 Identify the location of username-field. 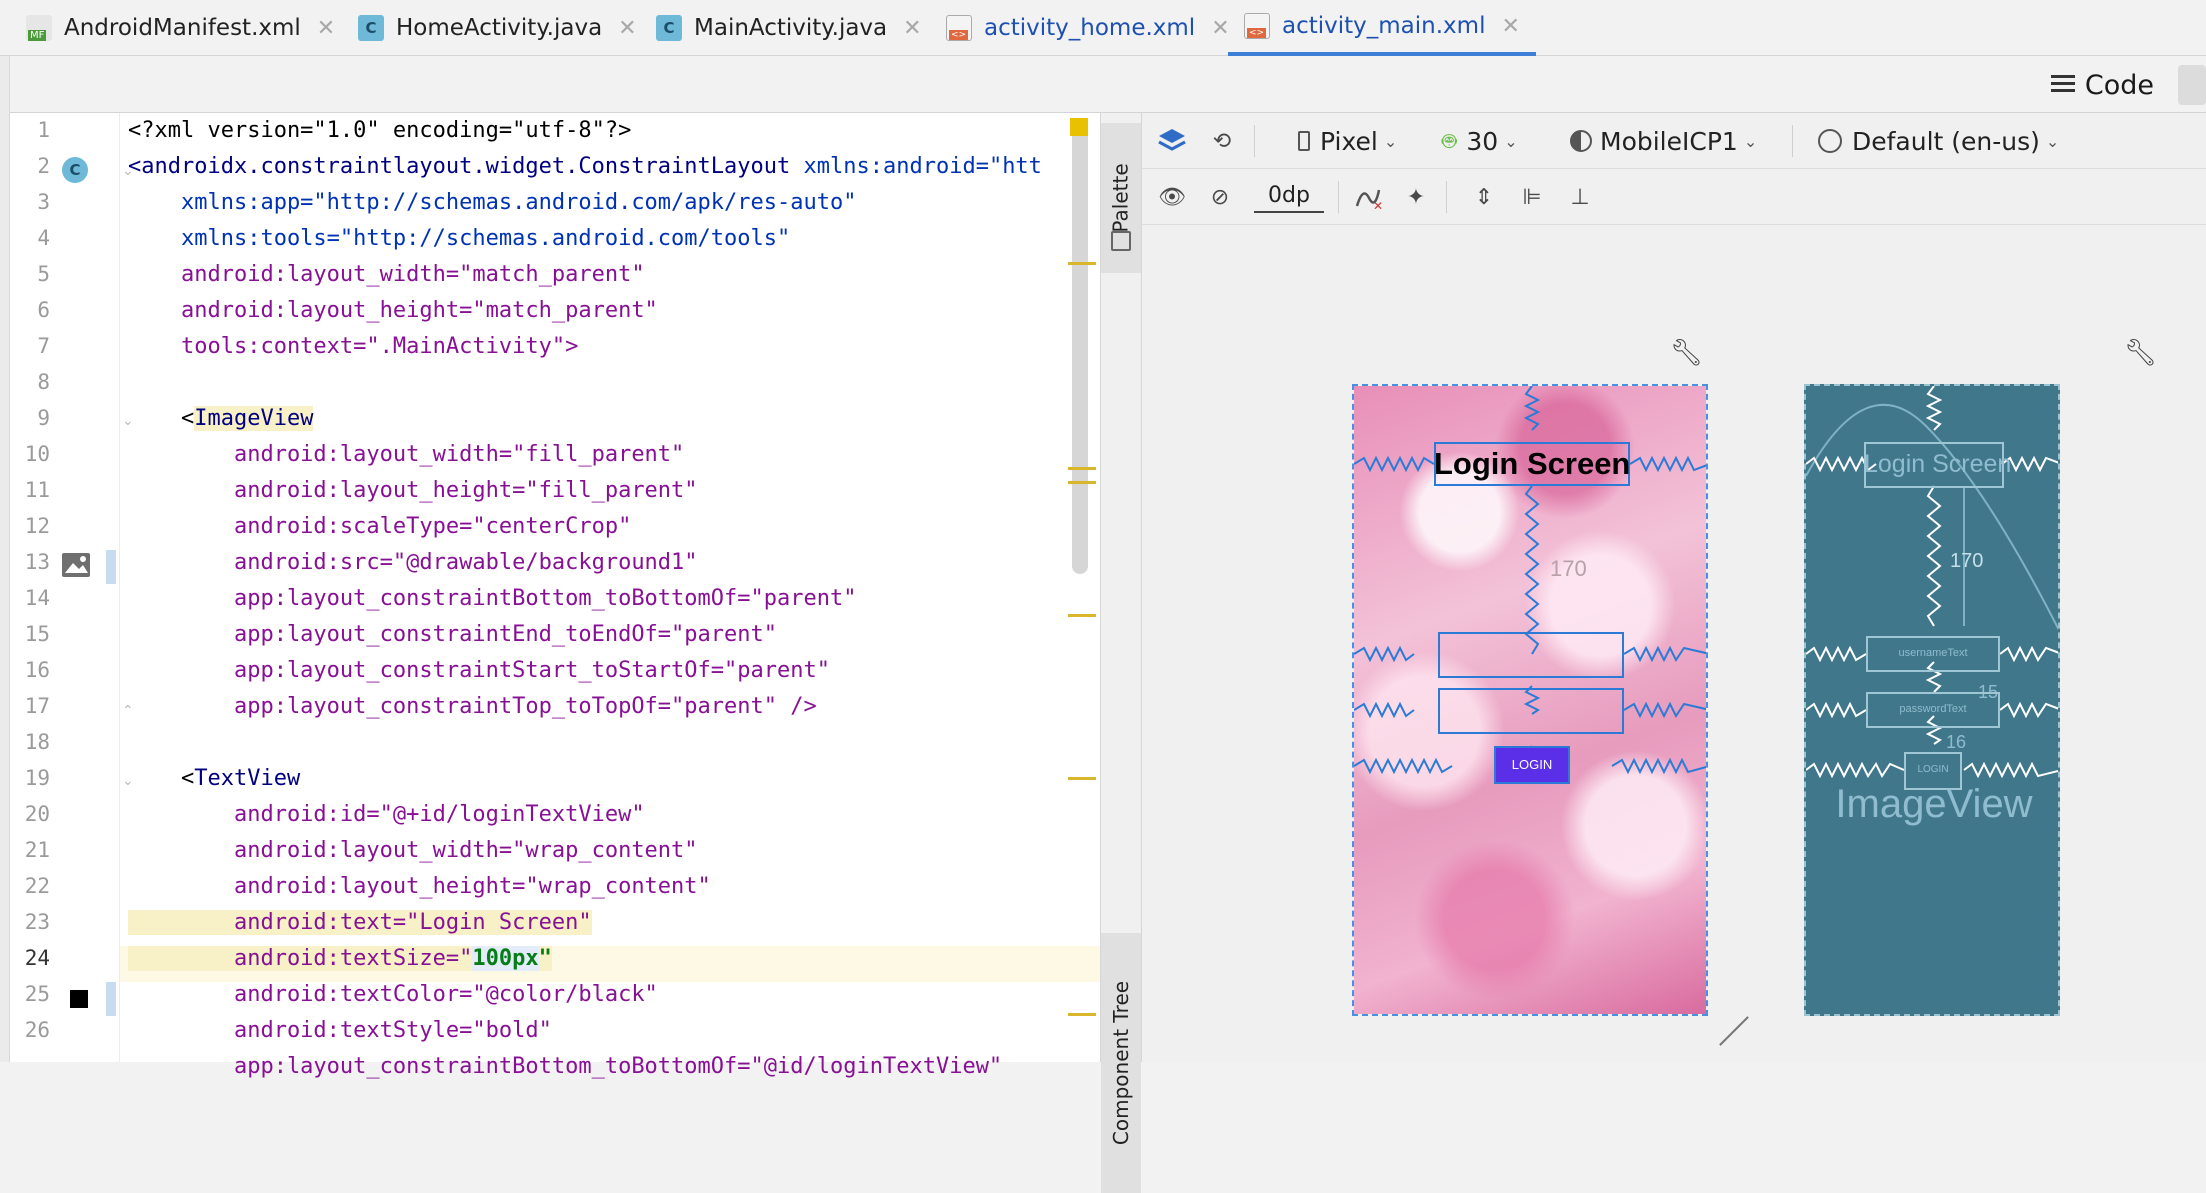
(1531, 655).